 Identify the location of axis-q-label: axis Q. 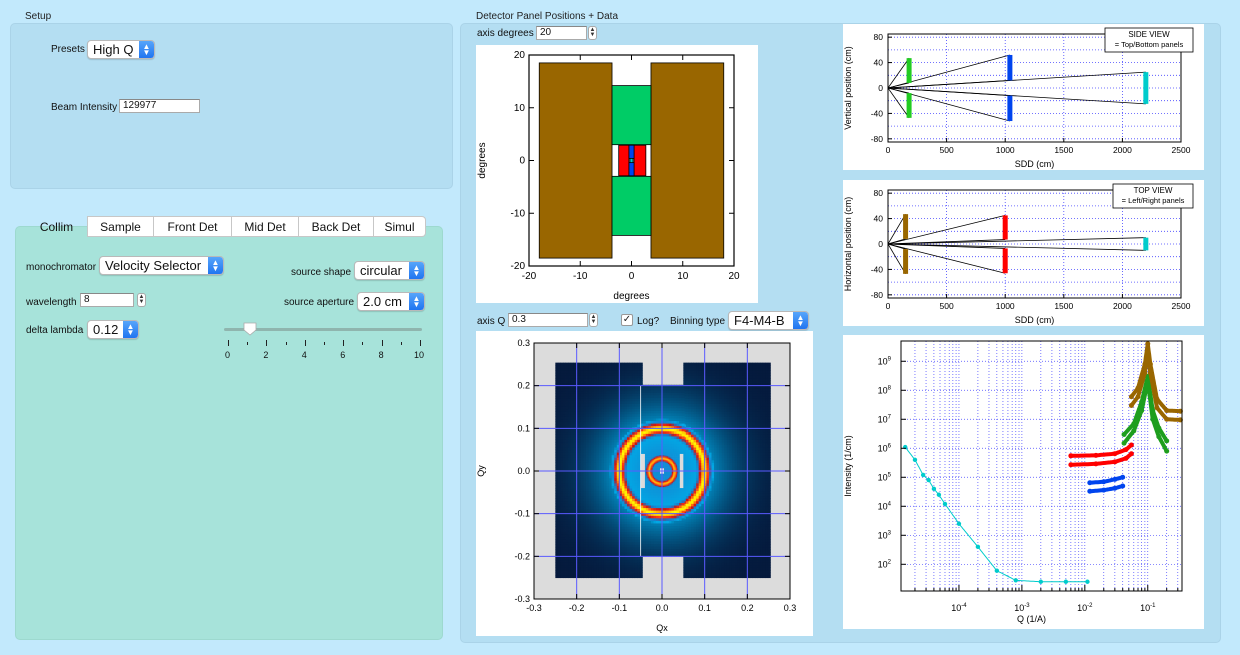
(491, 321).